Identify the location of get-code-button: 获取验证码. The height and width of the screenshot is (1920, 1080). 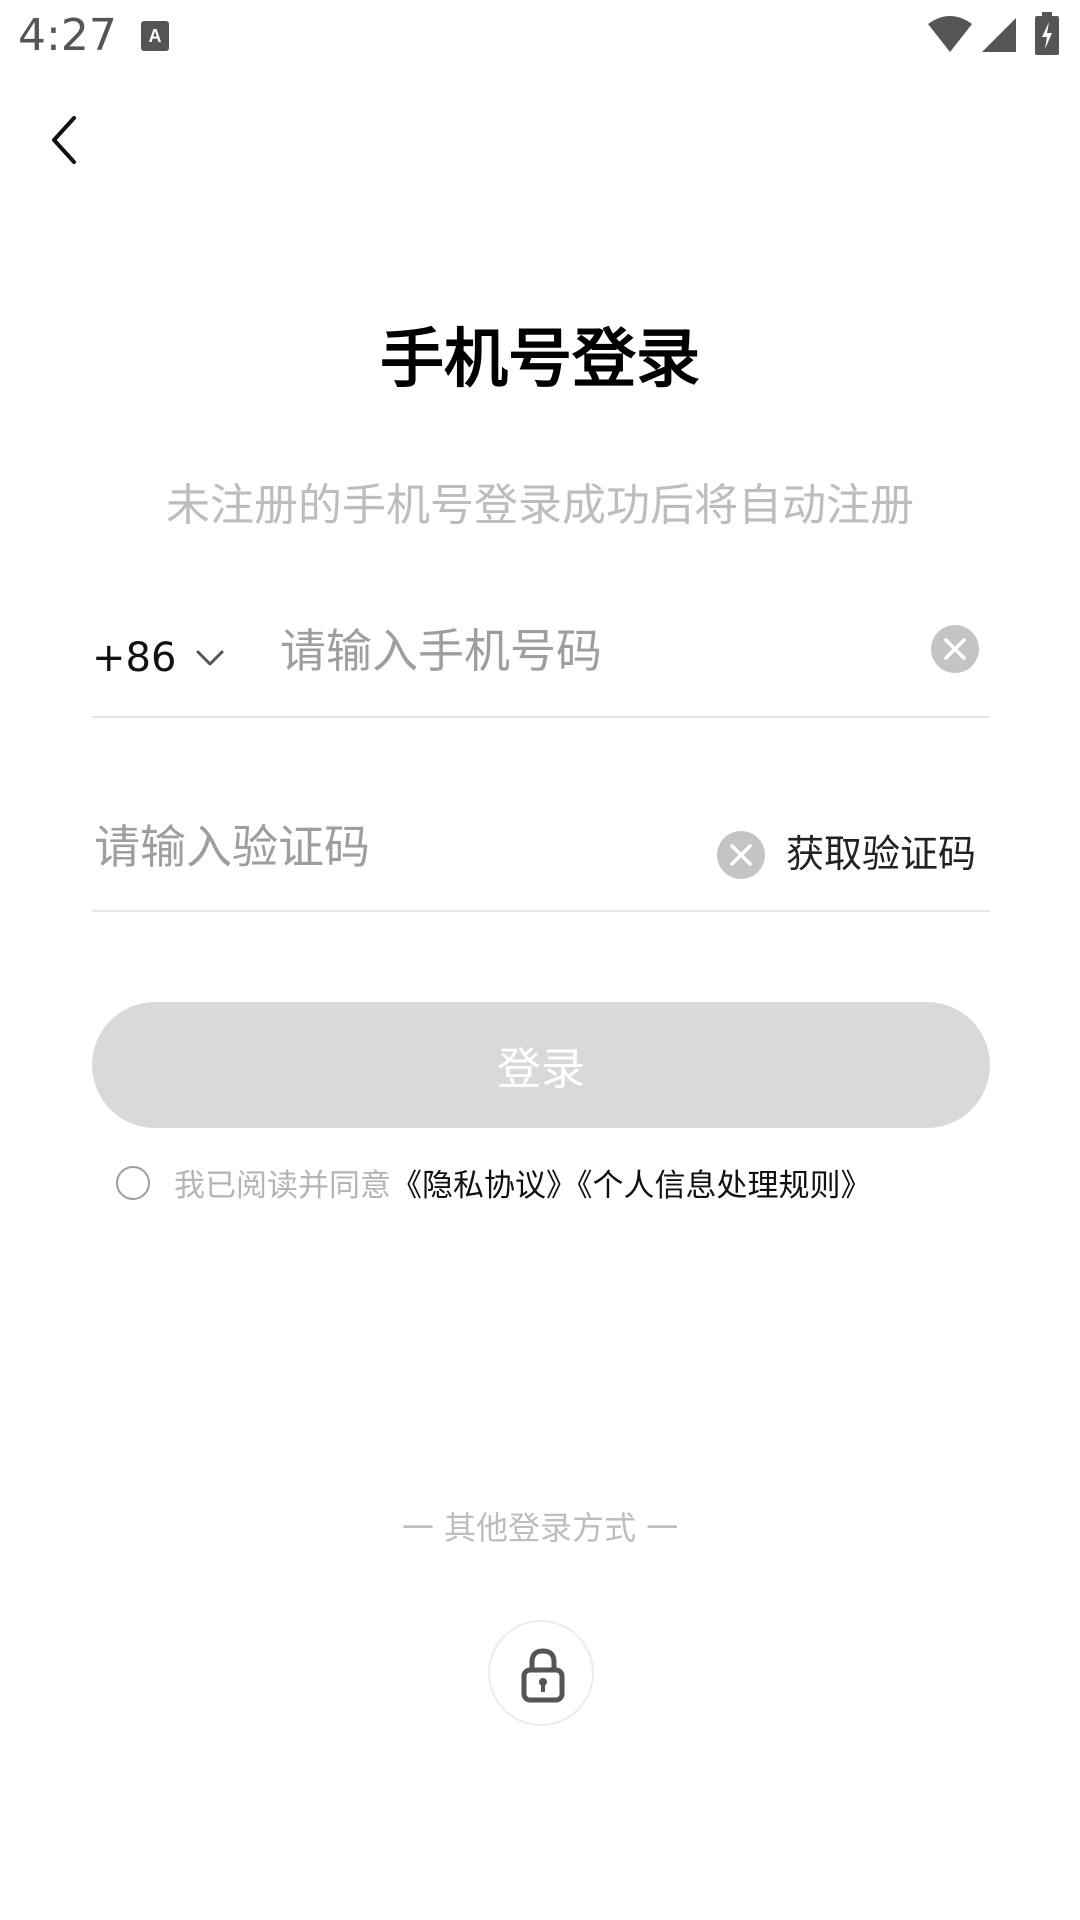
(881, 854).